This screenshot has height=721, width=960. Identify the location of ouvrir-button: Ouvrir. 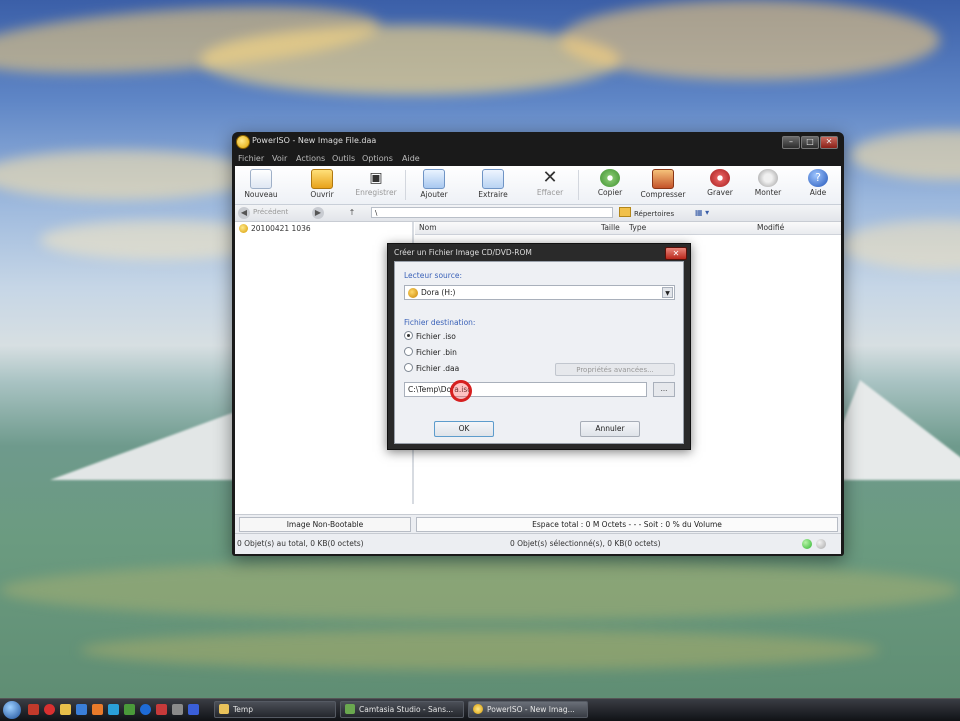
(322, 185).